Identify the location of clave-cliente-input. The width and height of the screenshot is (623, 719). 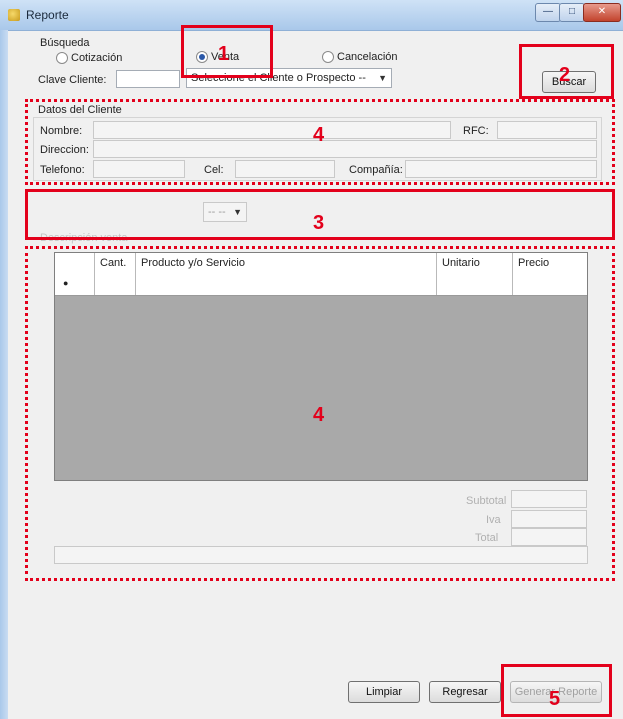
(148, 79).